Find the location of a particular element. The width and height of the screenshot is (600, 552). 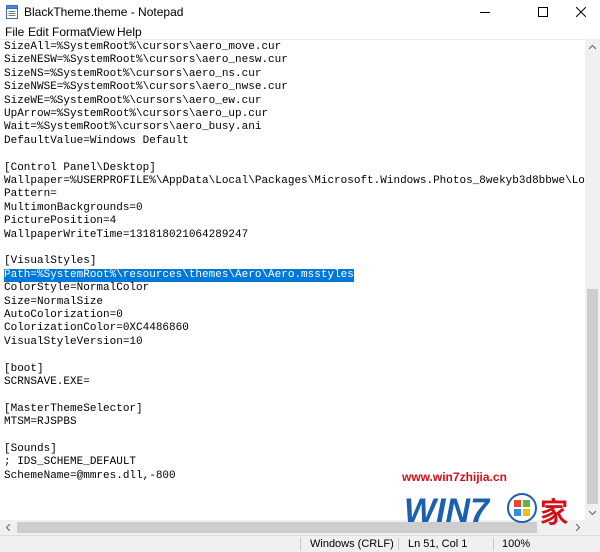

text-line: [Sounds] is located at coordinates (30, 449).